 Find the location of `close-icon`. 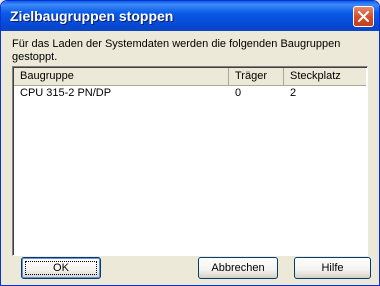

close-icon is located at coordinates (363, 16).